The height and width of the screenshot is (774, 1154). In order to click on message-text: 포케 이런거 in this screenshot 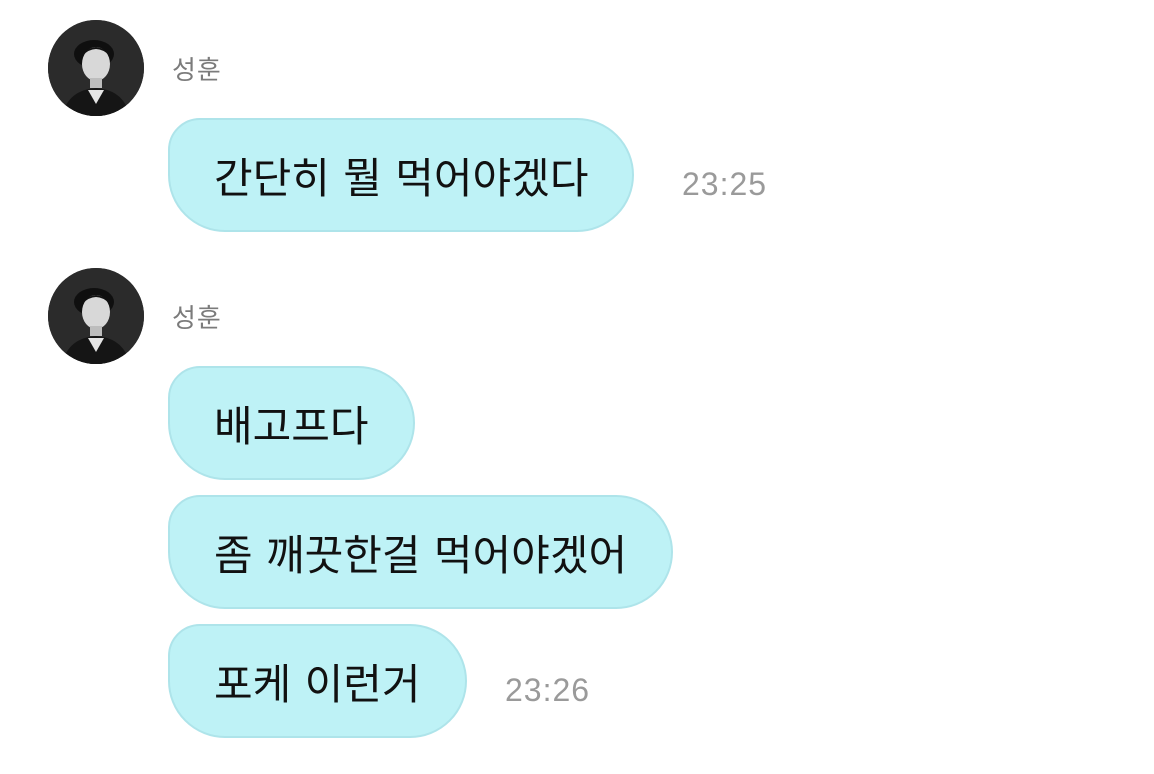, I will do `click(317, 684)`.